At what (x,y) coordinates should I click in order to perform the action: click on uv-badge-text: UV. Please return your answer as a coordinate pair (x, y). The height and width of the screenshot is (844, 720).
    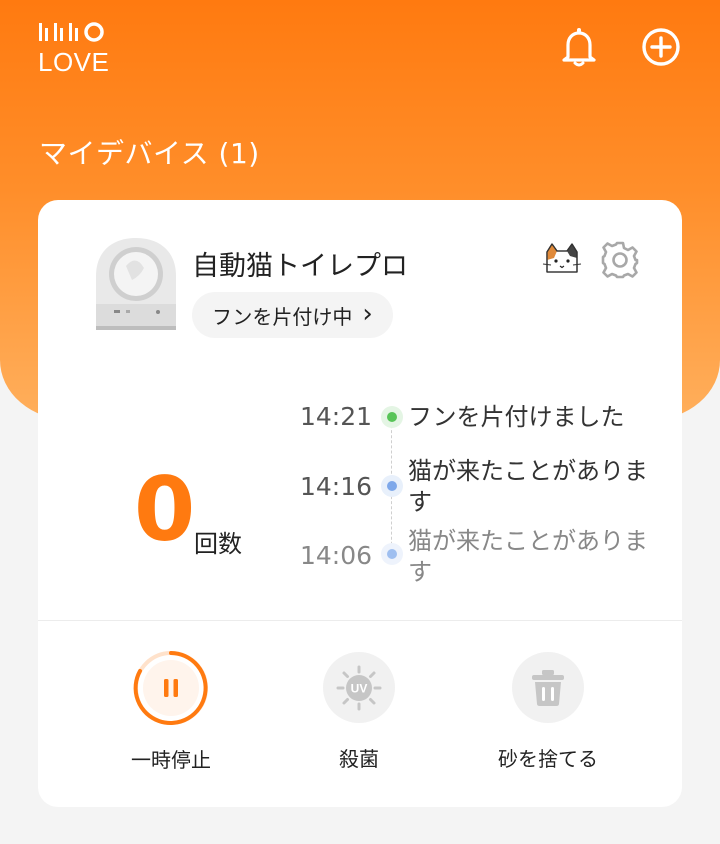
    Looking at the image, I should click on (359, 688).